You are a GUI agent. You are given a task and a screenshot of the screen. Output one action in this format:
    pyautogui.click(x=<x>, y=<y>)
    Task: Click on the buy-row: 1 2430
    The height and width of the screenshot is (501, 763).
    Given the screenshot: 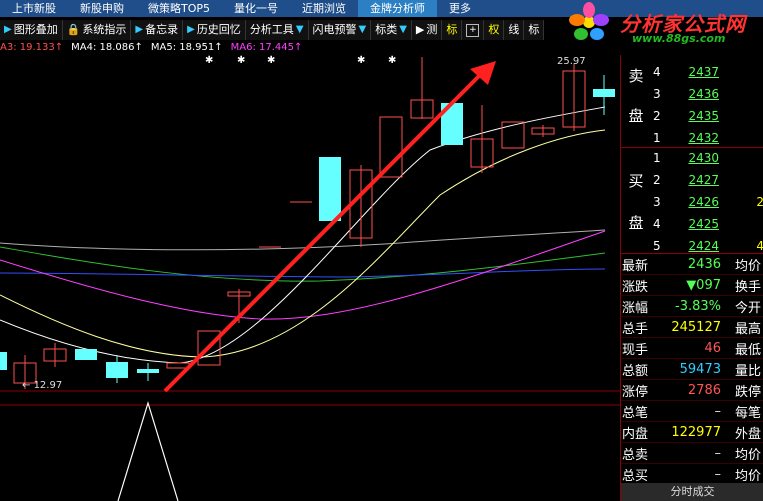 What is the action you would take?
    pyautogui.click(x=707, y=162)
    